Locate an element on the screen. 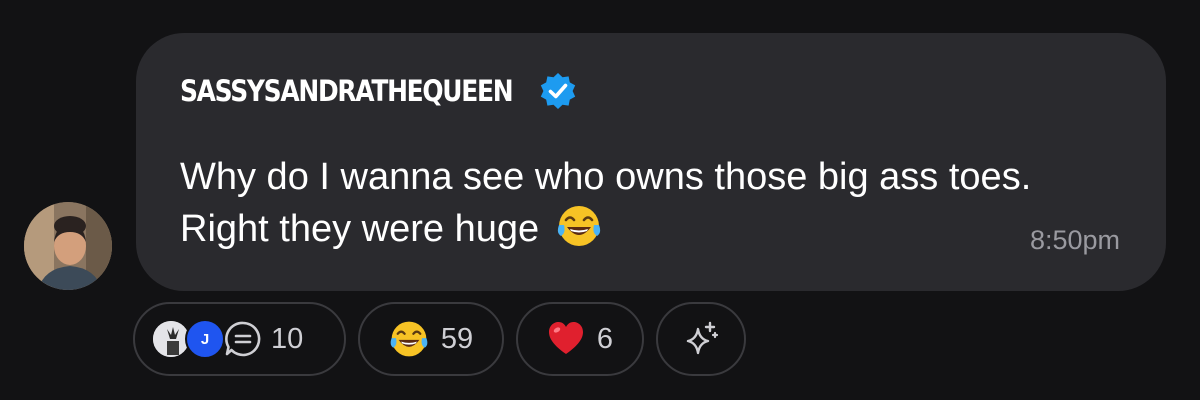 This screenshot has width=1200, height=400. heart-reaction-button: 6 is located at coordinates (580, 339).